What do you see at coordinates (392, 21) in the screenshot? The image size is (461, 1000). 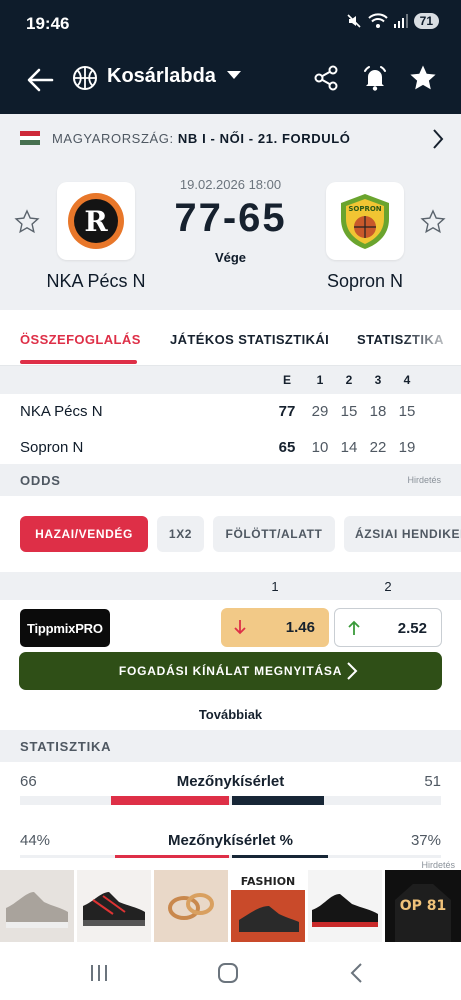 I see `status-icons: 71` at bounding box center [392, 21].